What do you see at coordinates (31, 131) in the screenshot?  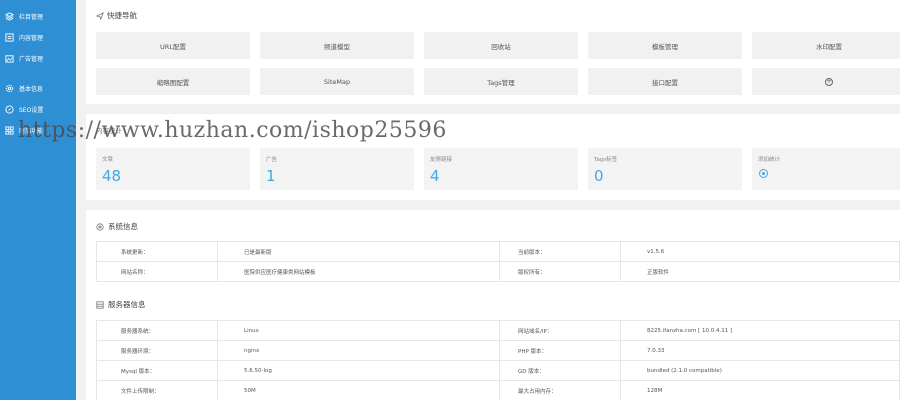 I see `sidebar-item-label: 附加功能` at bounding box center [31, 131].